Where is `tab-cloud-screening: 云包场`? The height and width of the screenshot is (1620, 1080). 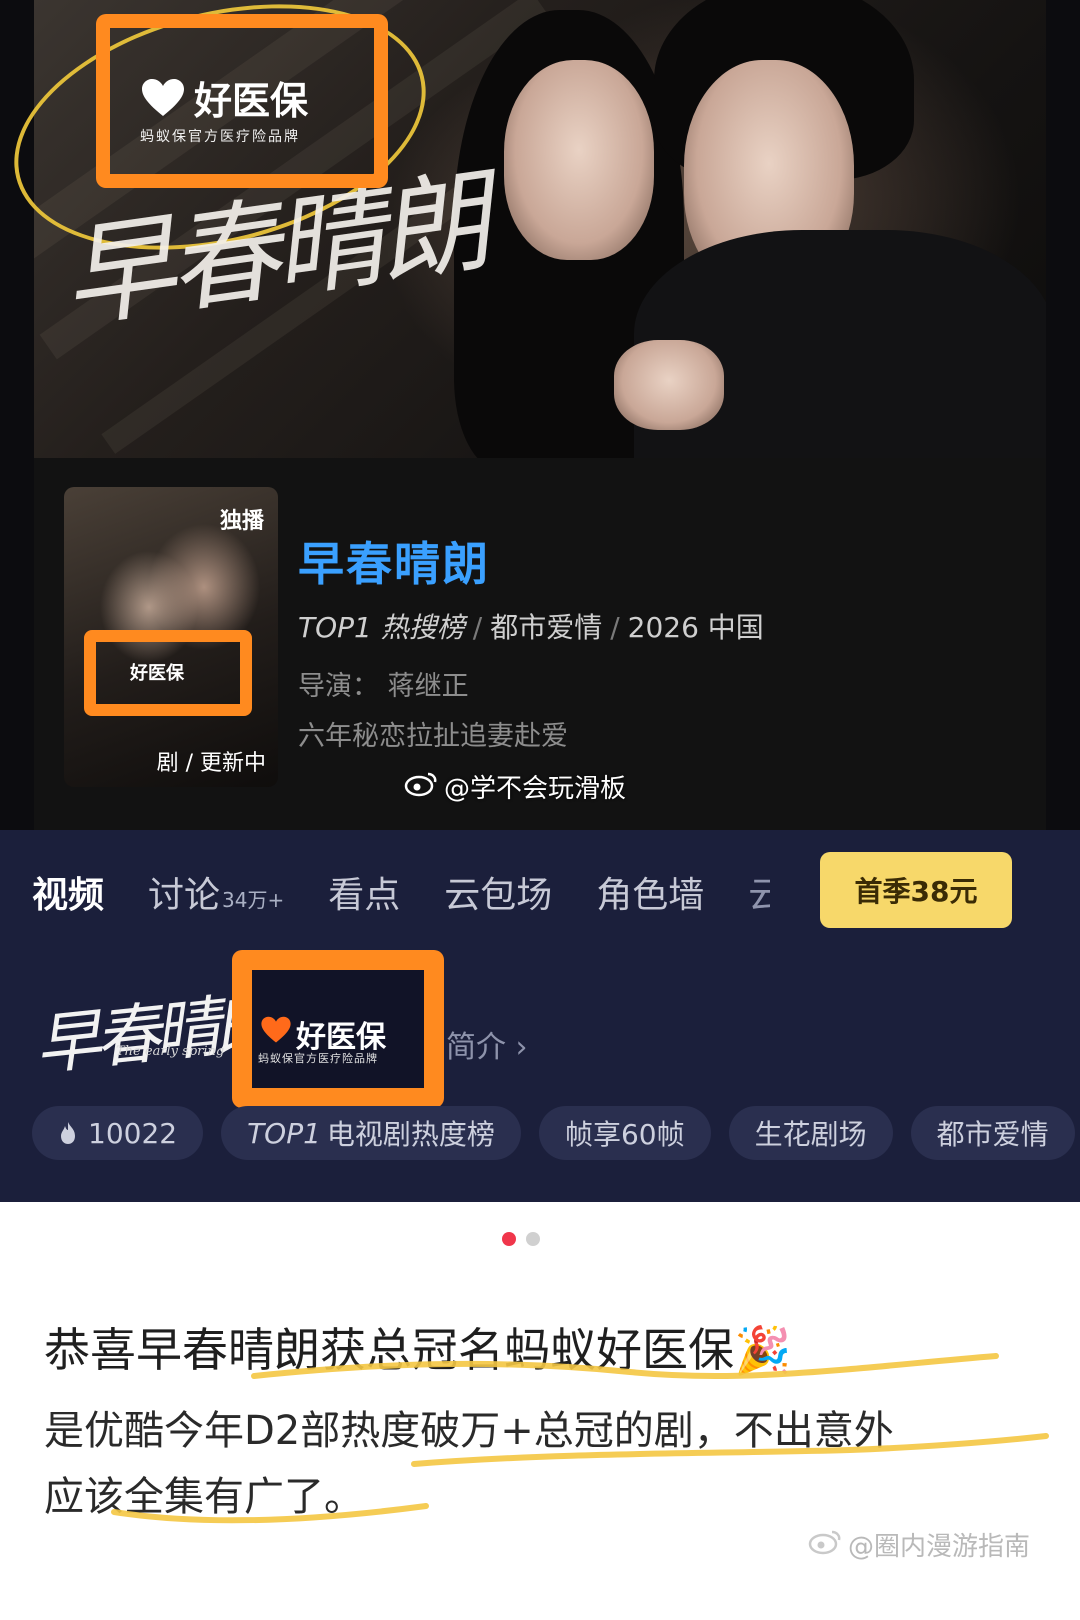
tab-cloud-screening: 云包场 is located at coordinates (498, 892).